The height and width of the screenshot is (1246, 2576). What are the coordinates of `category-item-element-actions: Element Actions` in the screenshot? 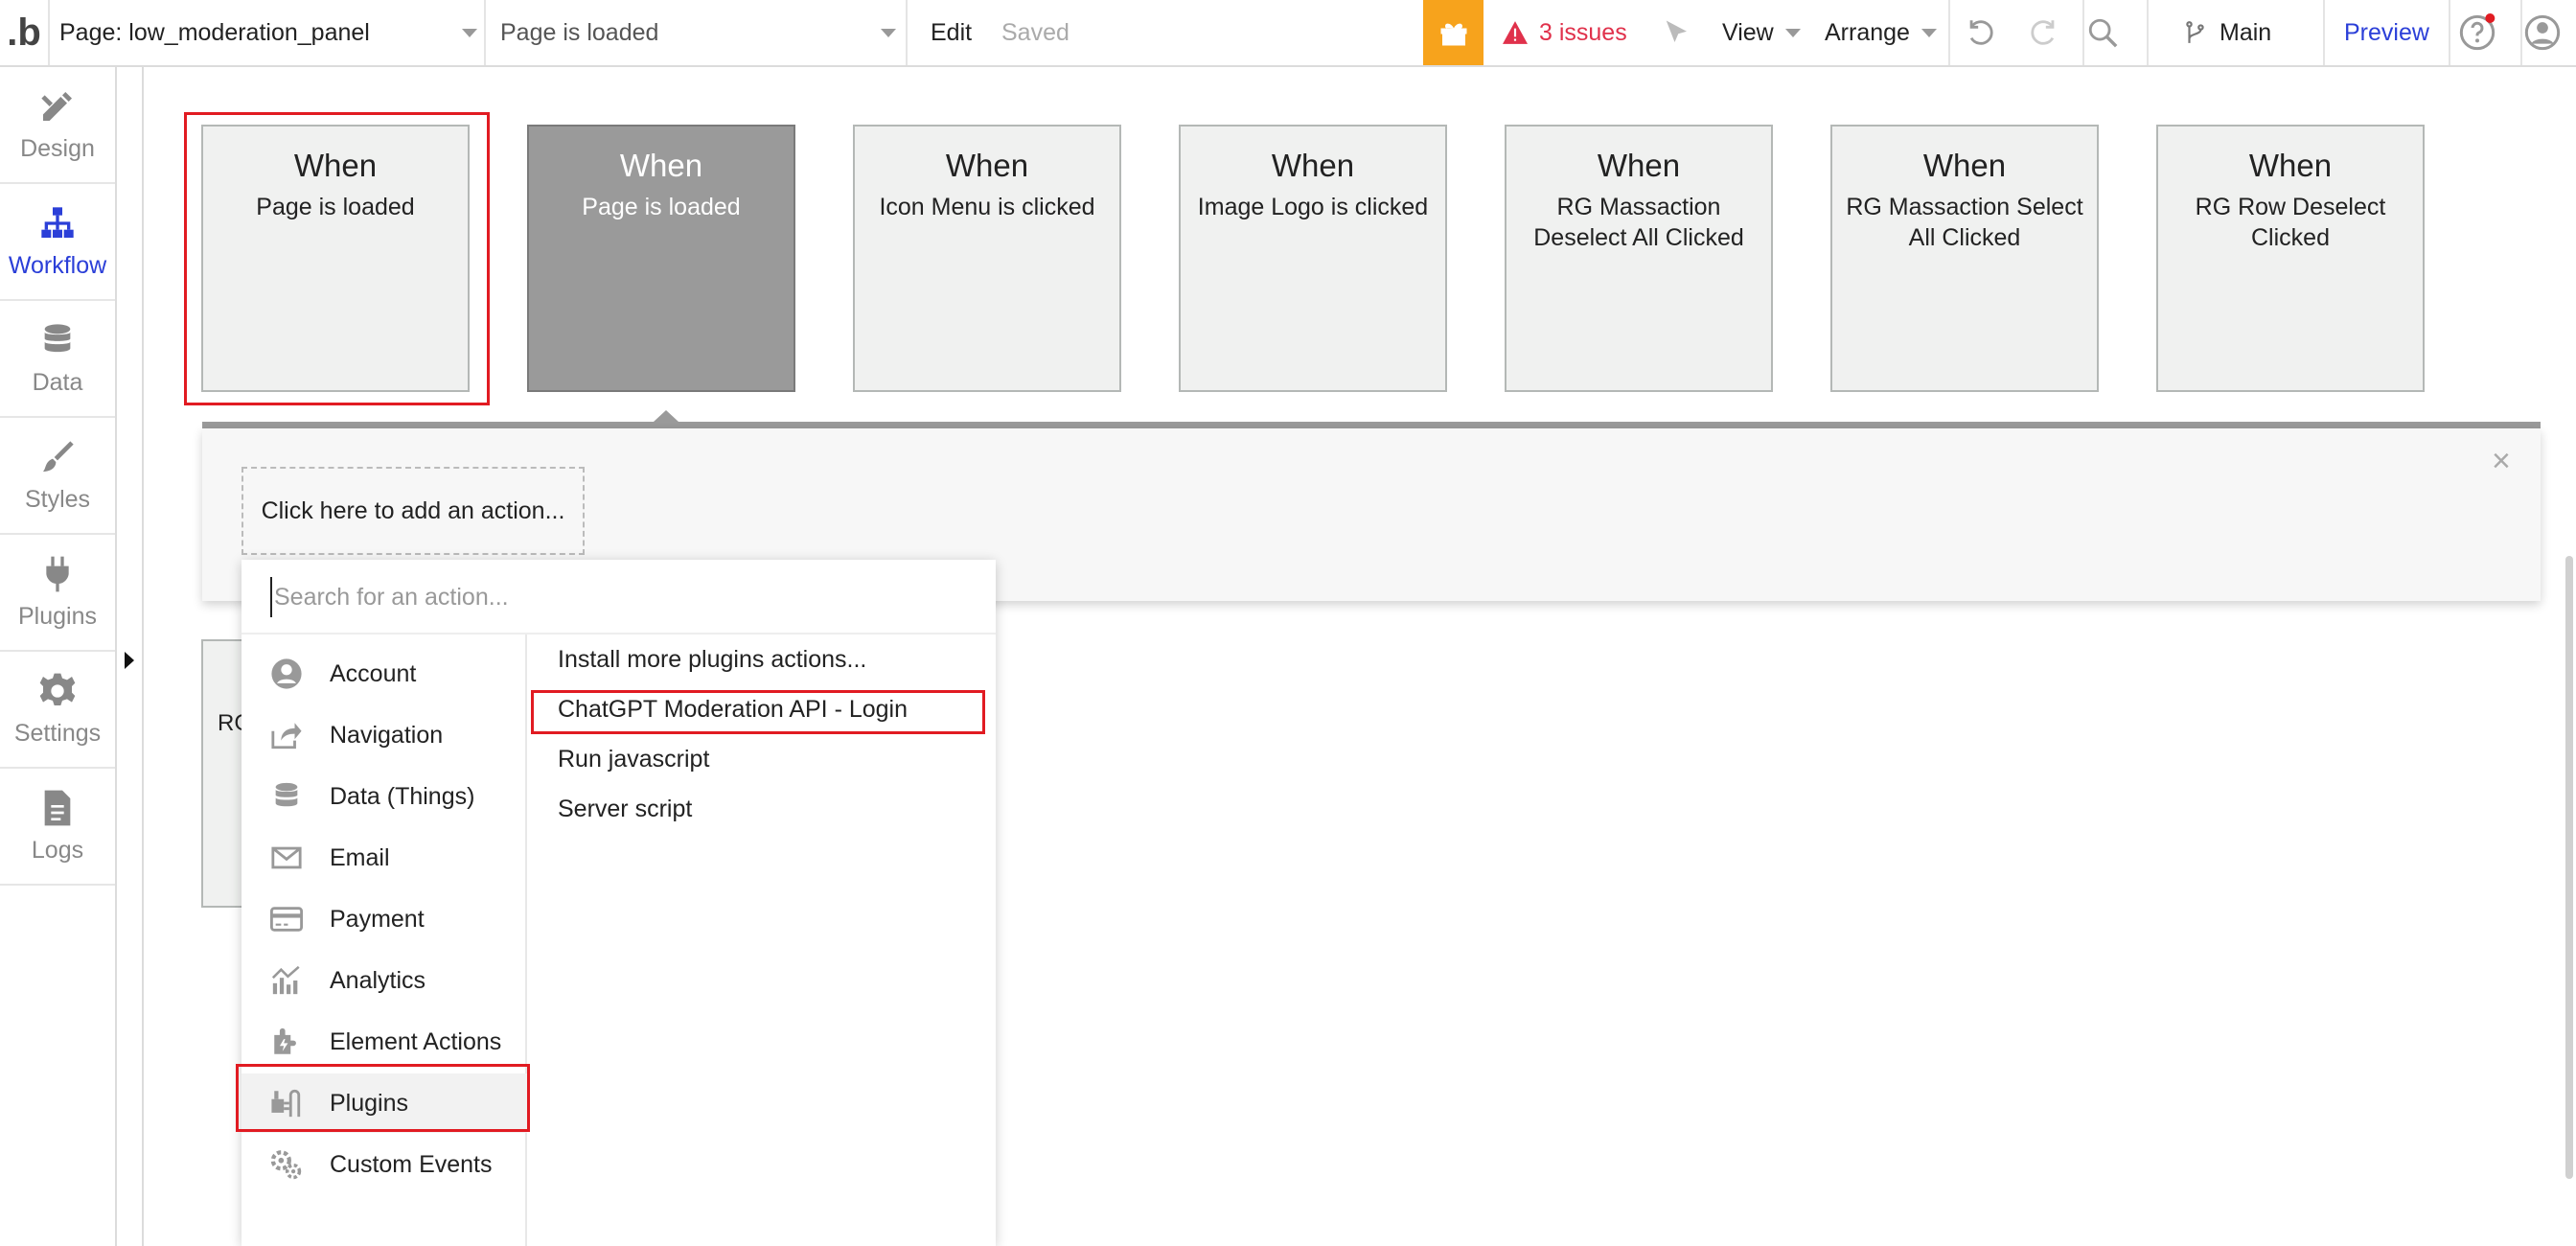 It's located at (384, 1042).